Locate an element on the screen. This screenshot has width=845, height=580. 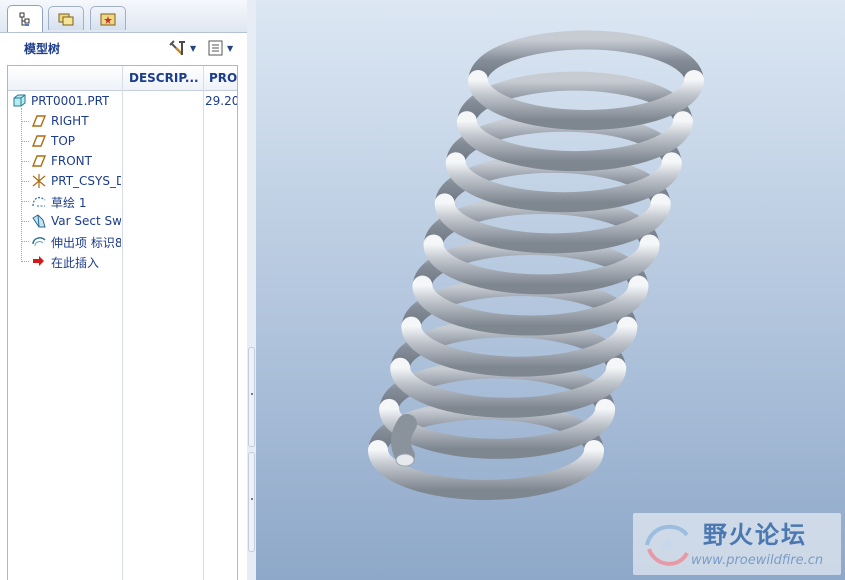
model-tree-icon is located at coordinates (24, 19).